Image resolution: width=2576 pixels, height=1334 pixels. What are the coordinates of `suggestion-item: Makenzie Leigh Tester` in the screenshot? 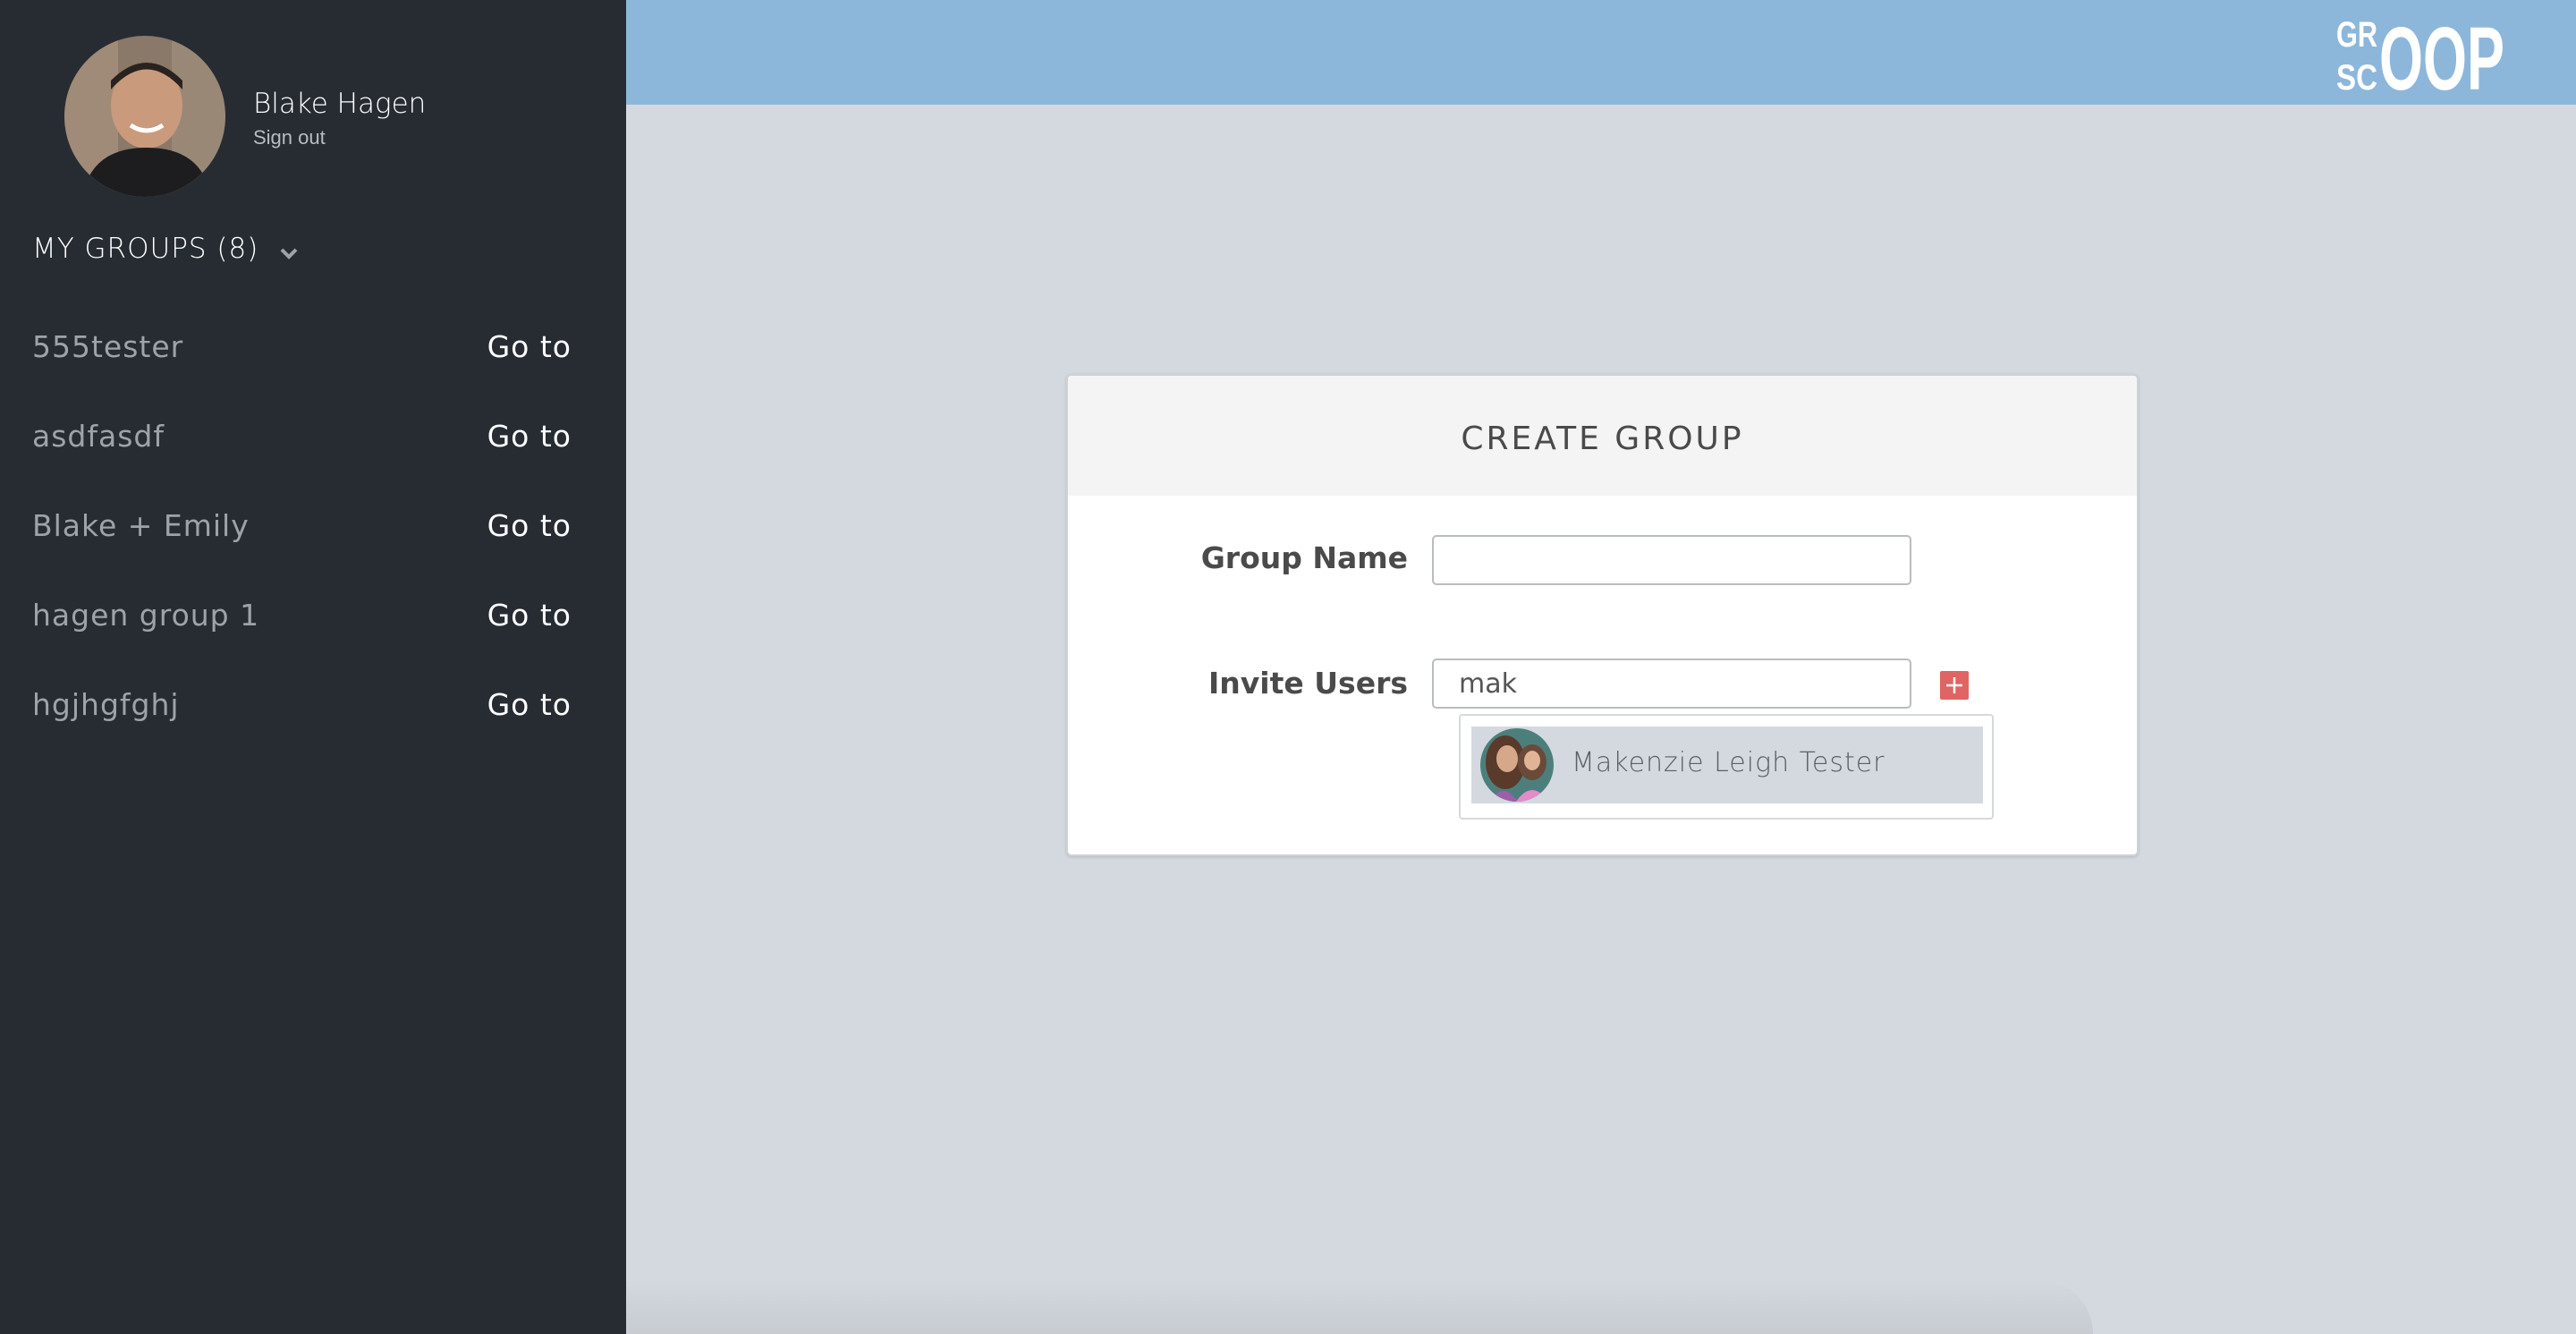 It's located at (1727, 764).